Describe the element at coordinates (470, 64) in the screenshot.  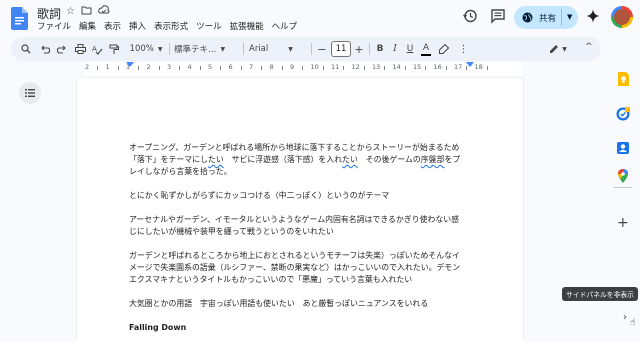
I see `right-indent-marker` at that location.